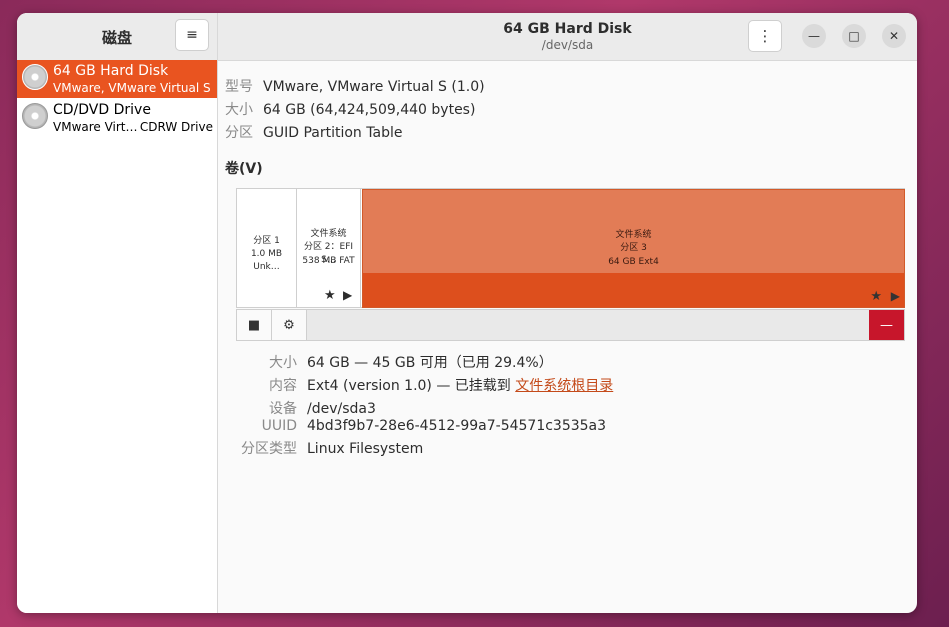  I want to click on partition-type-row: 分区类型 Linux Filesystem, so click(324, 448).